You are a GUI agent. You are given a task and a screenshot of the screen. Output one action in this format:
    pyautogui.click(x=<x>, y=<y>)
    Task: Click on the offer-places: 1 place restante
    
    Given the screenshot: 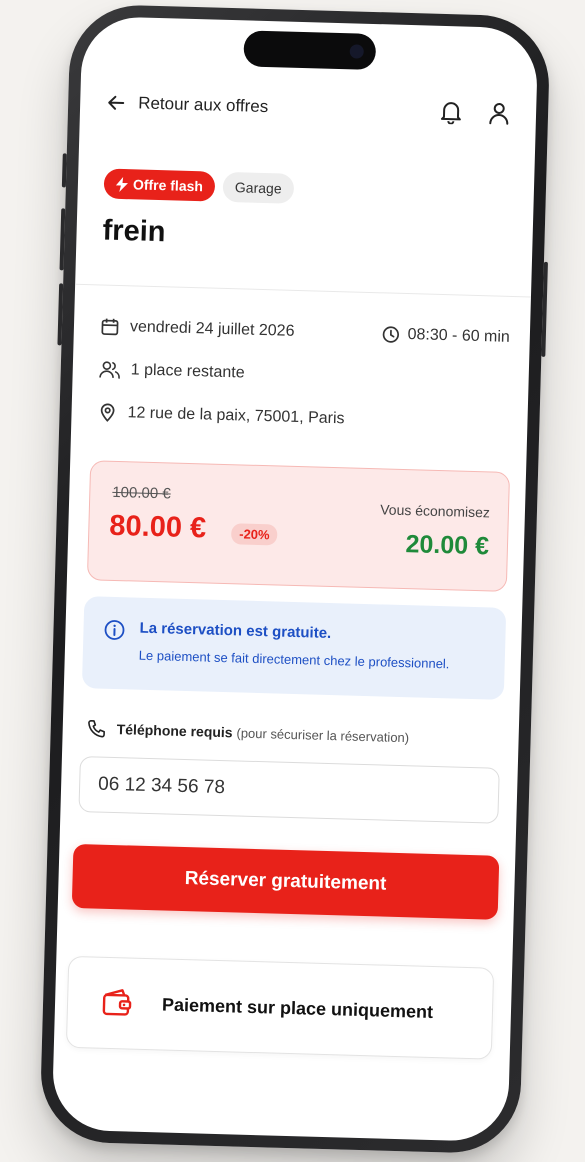 What is the action you would take?
    pyautogui.click(x=187, y=371)
    